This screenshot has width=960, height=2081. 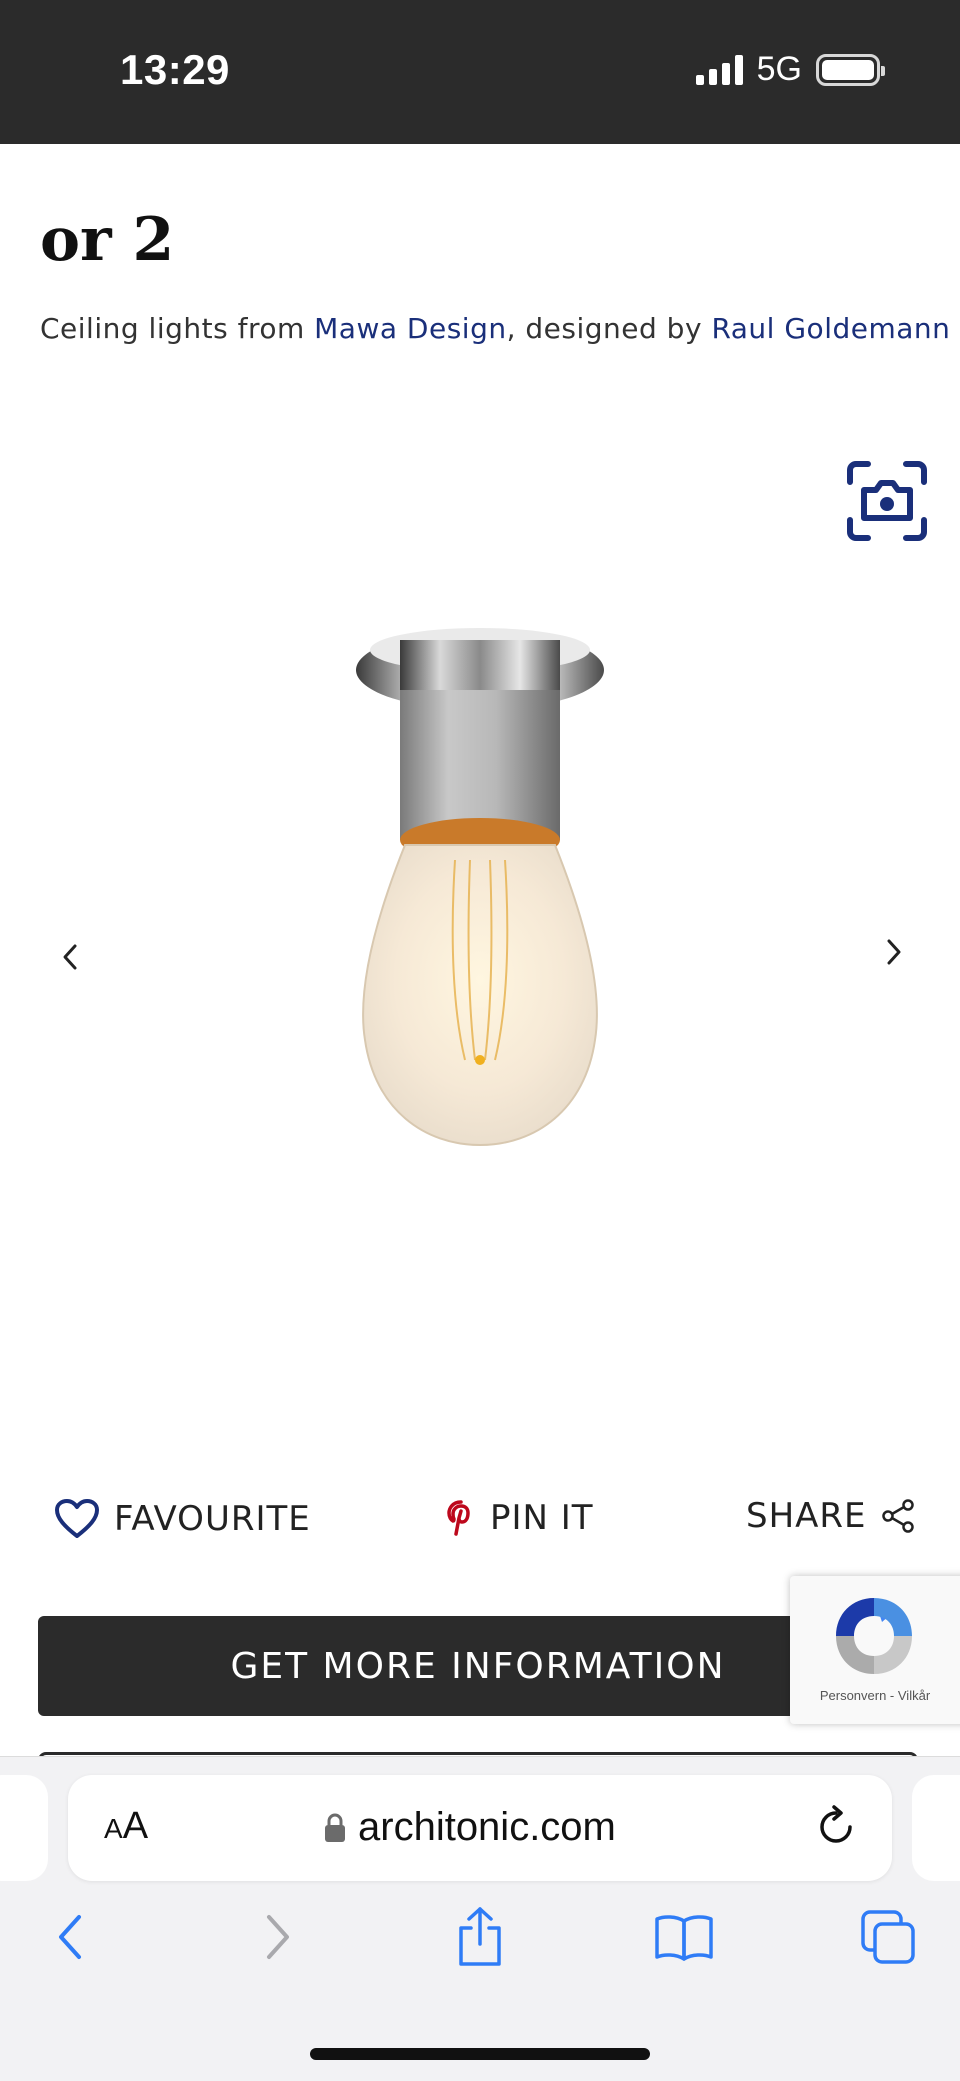 What do you see at coordinates (779, 69) in the screenshot?
I see `network-type: 5G` at bounding box center [779, 69].